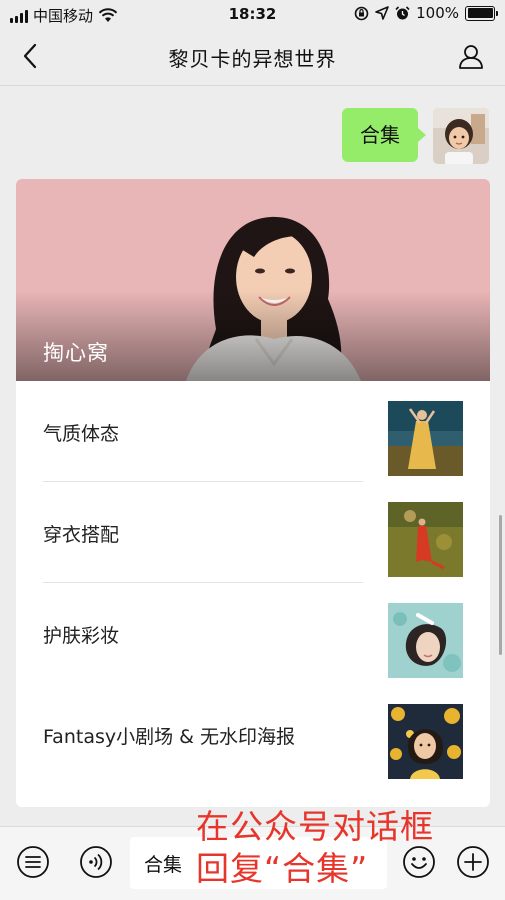 The height and width of the screenshot is (900, 505). I want to click on status-right: 100%, so click(426, 13).